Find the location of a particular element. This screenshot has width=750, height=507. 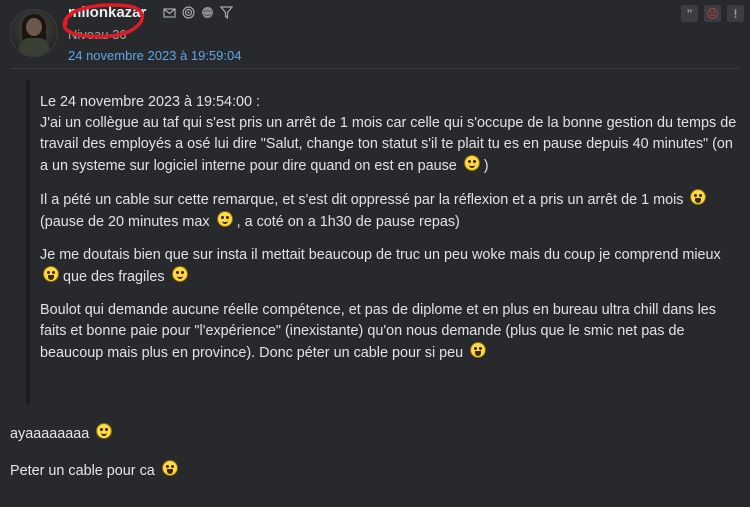

message-date-link: 24 novembre 2023 à 19:59:04 is located at coordinates (154, 55).